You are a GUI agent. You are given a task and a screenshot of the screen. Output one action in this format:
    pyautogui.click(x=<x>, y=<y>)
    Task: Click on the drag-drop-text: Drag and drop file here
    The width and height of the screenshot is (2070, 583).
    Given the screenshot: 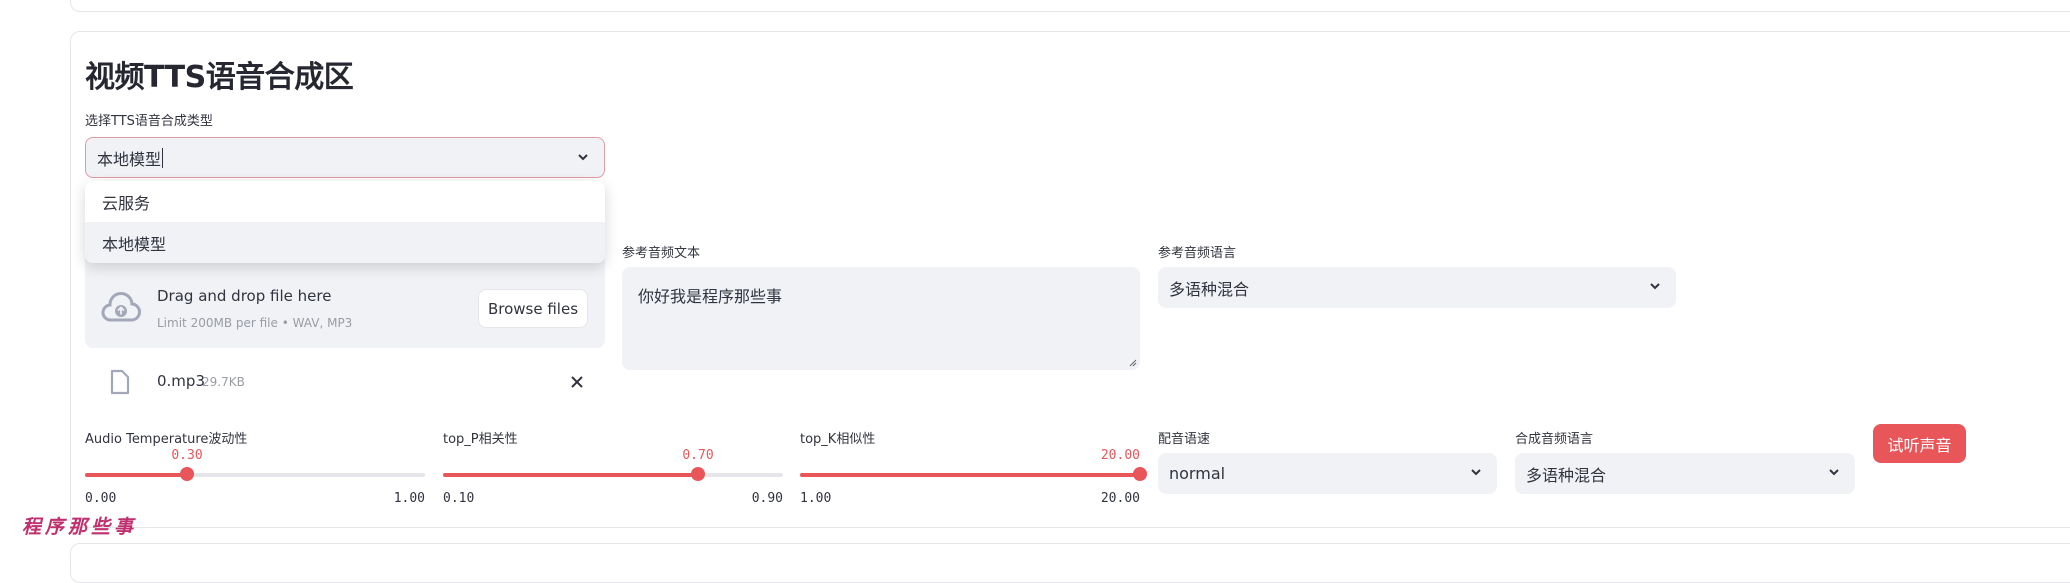 What is the action you would take?
    pyautogui.click(x=244, y=296)
    